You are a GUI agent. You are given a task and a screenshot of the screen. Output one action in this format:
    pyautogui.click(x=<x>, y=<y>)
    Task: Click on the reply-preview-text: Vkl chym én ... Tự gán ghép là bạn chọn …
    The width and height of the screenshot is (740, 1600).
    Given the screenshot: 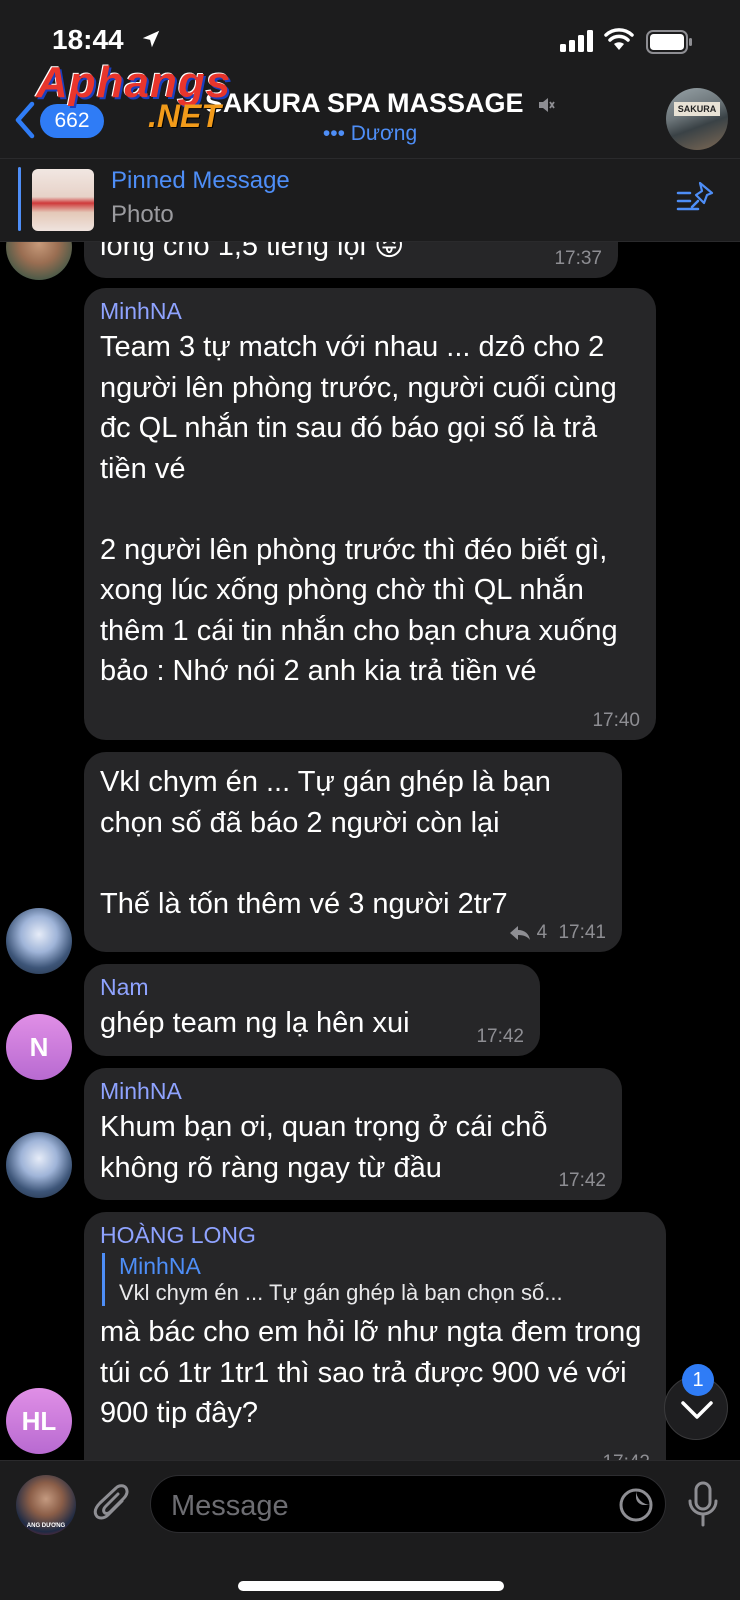 What is the action you would take?
    pyautogui.click(x=341, y=1292)
    